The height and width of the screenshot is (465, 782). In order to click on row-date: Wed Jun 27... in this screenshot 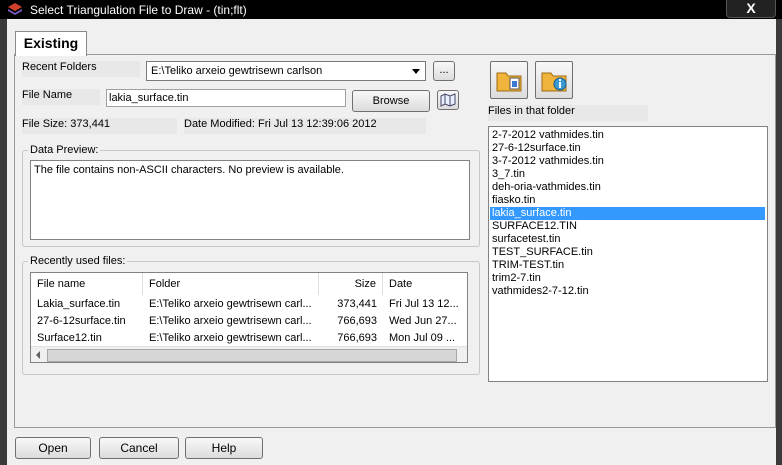, I will do `click(423, 321)`.